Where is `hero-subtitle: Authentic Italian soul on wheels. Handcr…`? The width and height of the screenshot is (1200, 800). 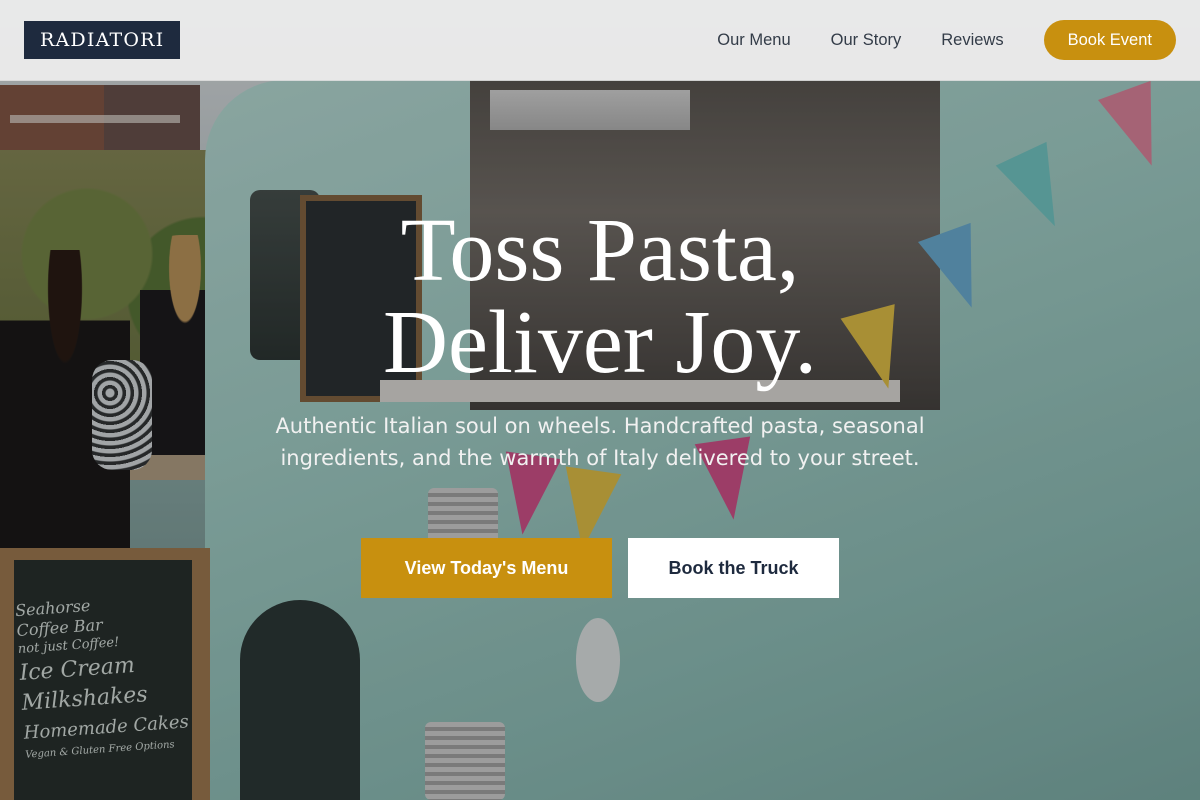 hero-subtitle: Authentic Italian soul on wheels. Handcr… is located at coordinates (600, 442).